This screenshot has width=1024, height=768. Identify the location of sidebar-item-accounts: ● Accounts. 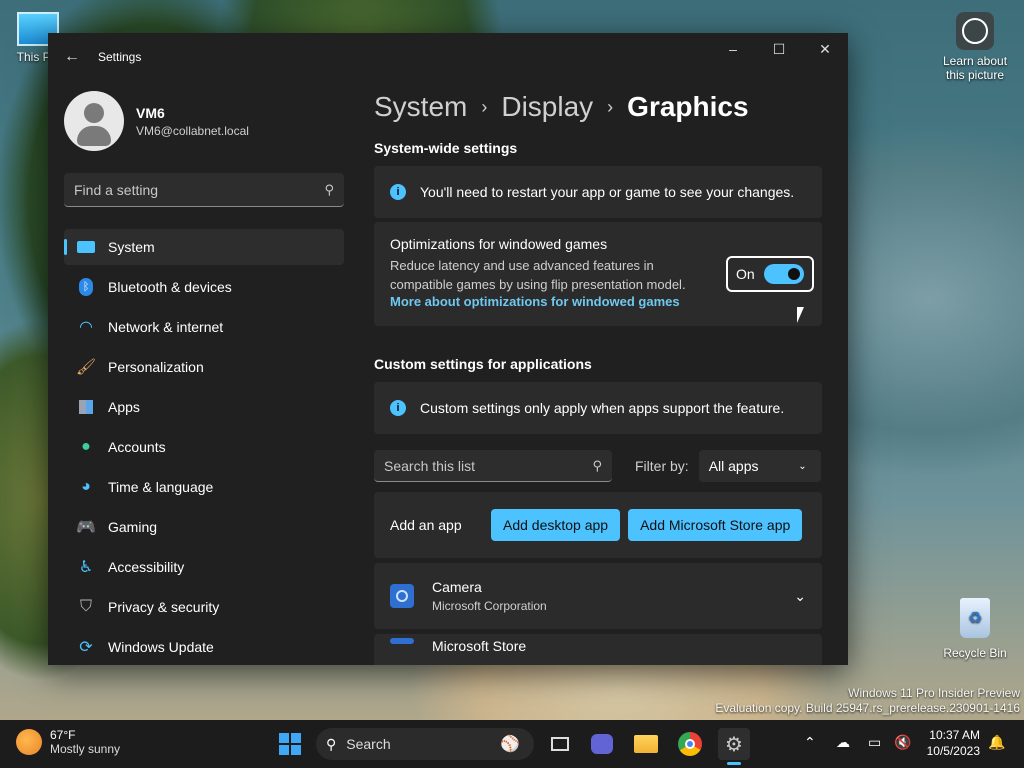
(204, 447).